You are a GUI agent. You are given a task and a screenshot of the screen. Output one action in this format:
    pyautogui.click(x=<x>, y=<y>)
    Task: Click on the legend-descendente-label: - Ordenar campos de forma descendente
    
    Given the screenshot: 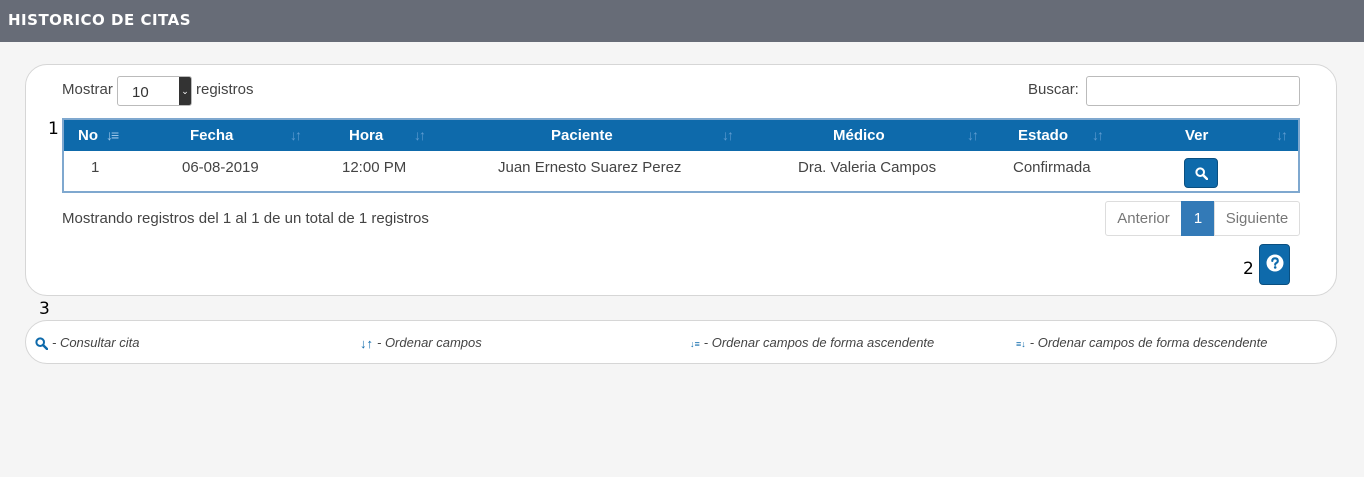 What is the action you would take?
    pyautogui.click(x=1148, y=342)
    